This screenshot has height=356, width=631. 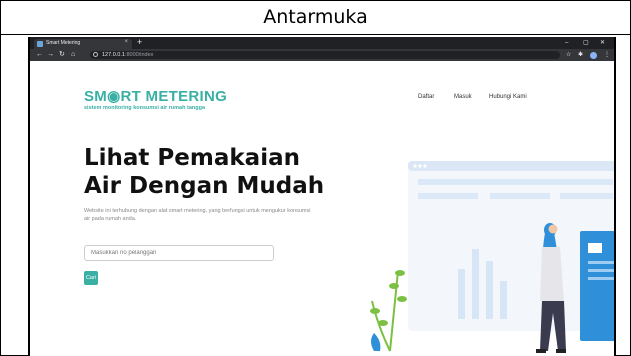 What do you see at coordinates (204, 186) in the screenshot?
I see `hero-title-line2: Air Dengan Mudah` at bounding box center [204, 186].